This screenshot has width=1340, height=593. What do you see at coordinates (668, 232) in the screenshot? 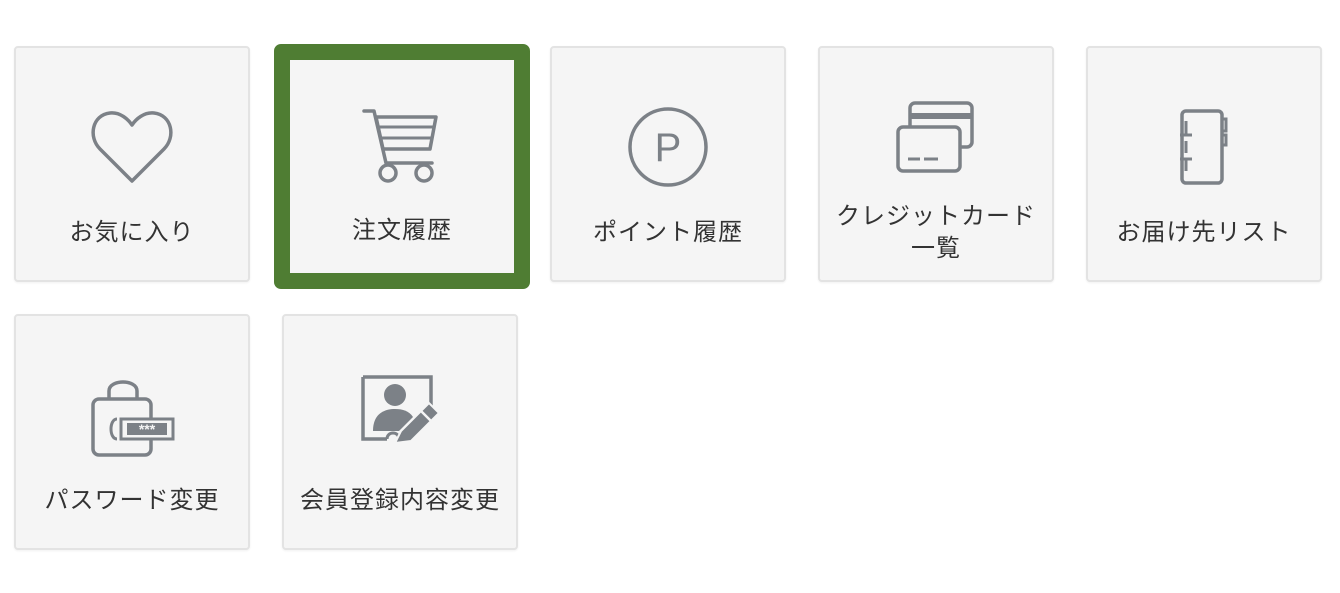
I see `menu-tile-label: ポイント履歴` at bounding box center [668, 232].